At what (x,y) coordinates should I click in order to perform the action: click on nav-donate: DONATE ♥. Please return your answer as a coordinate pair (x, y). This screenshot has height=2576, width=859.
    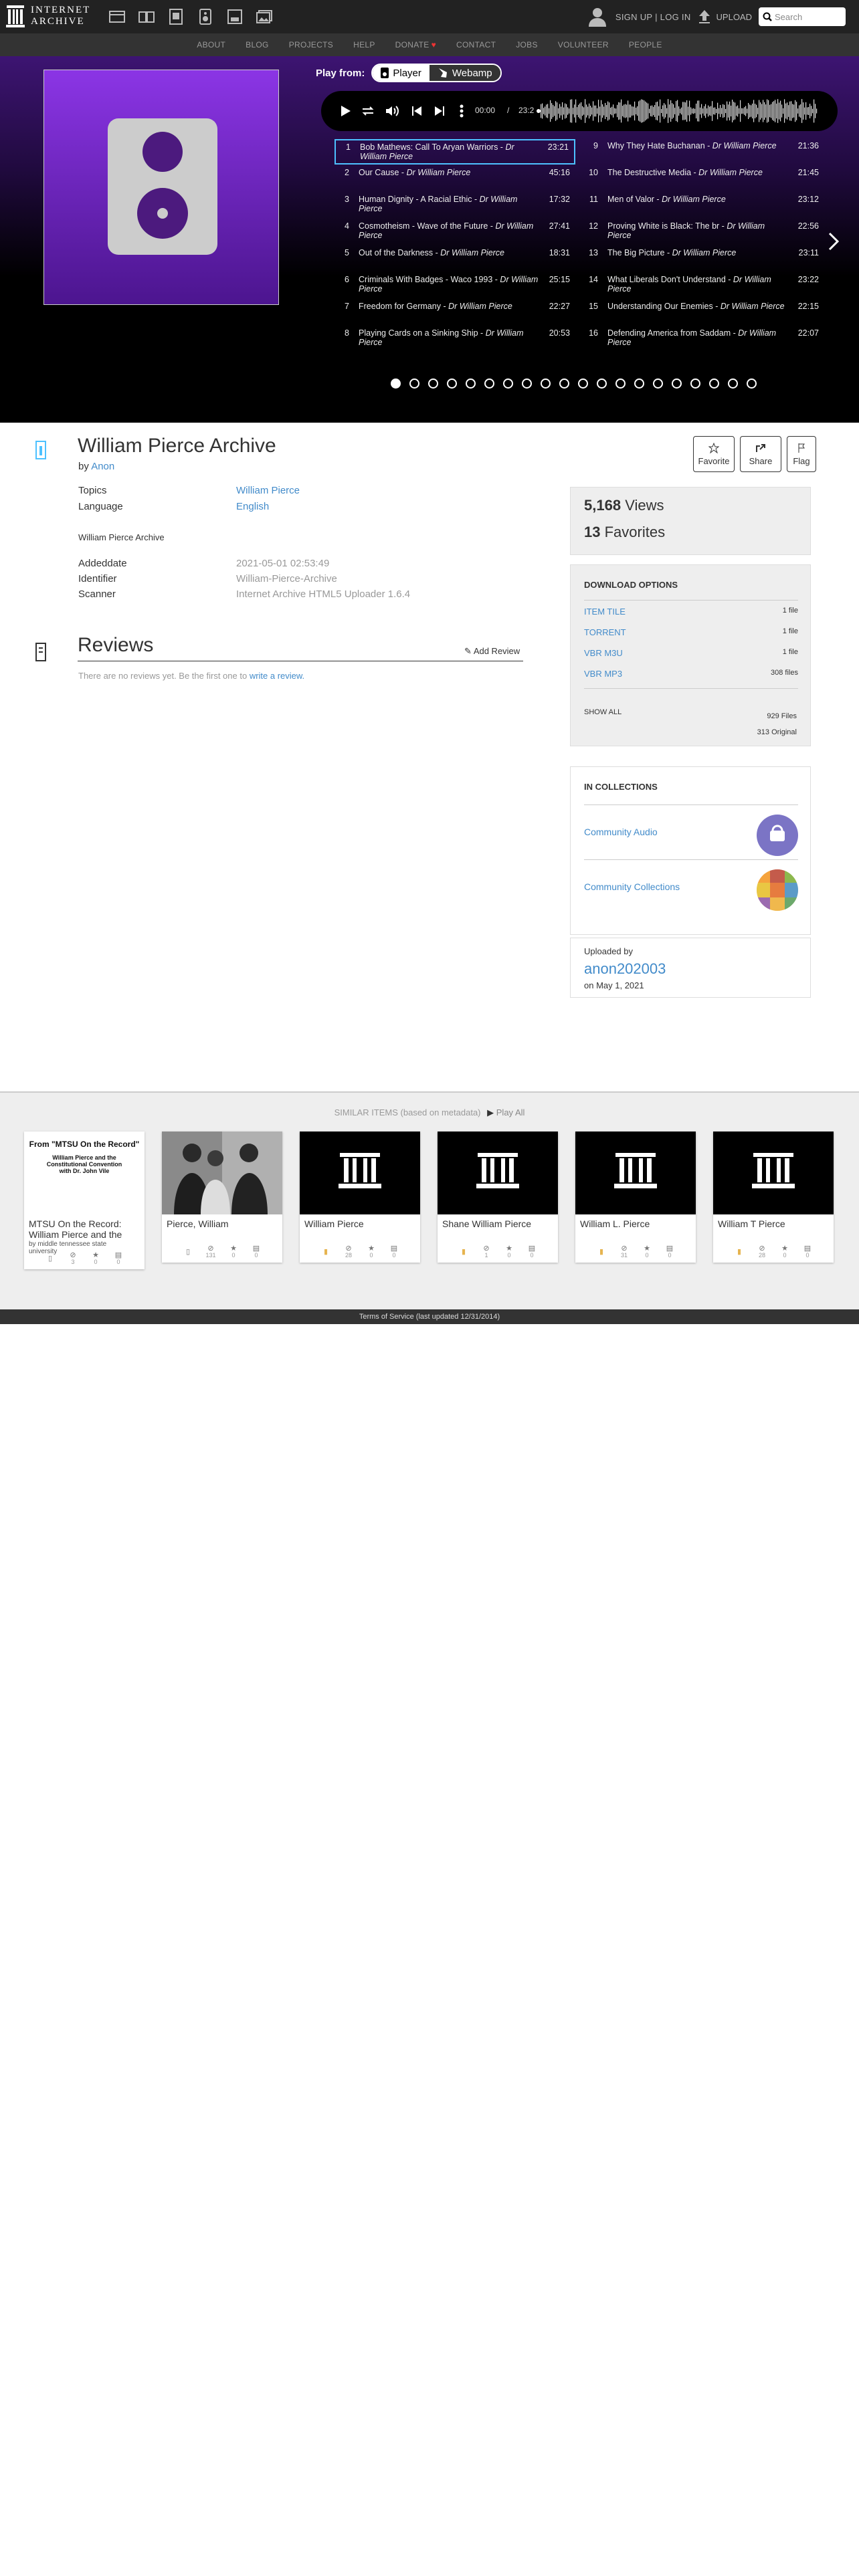
    Looking at the image, I should click on (416, 44).